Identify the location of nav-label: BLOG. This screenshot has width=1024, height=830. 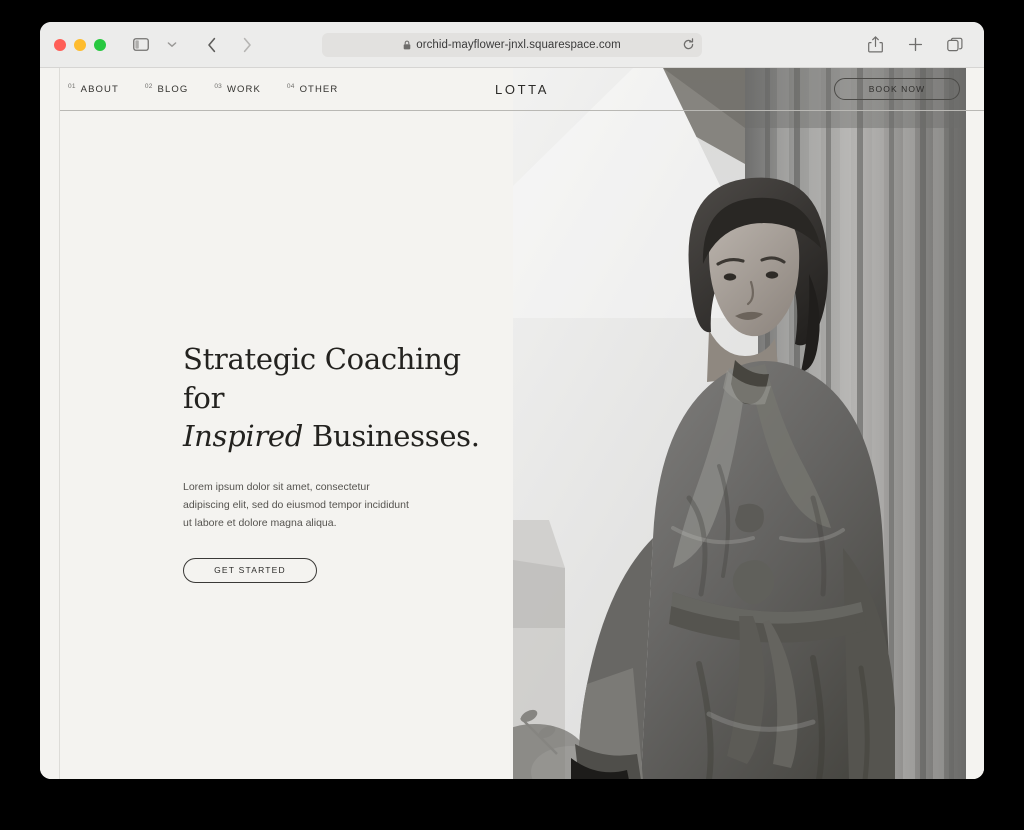
(173, 89).